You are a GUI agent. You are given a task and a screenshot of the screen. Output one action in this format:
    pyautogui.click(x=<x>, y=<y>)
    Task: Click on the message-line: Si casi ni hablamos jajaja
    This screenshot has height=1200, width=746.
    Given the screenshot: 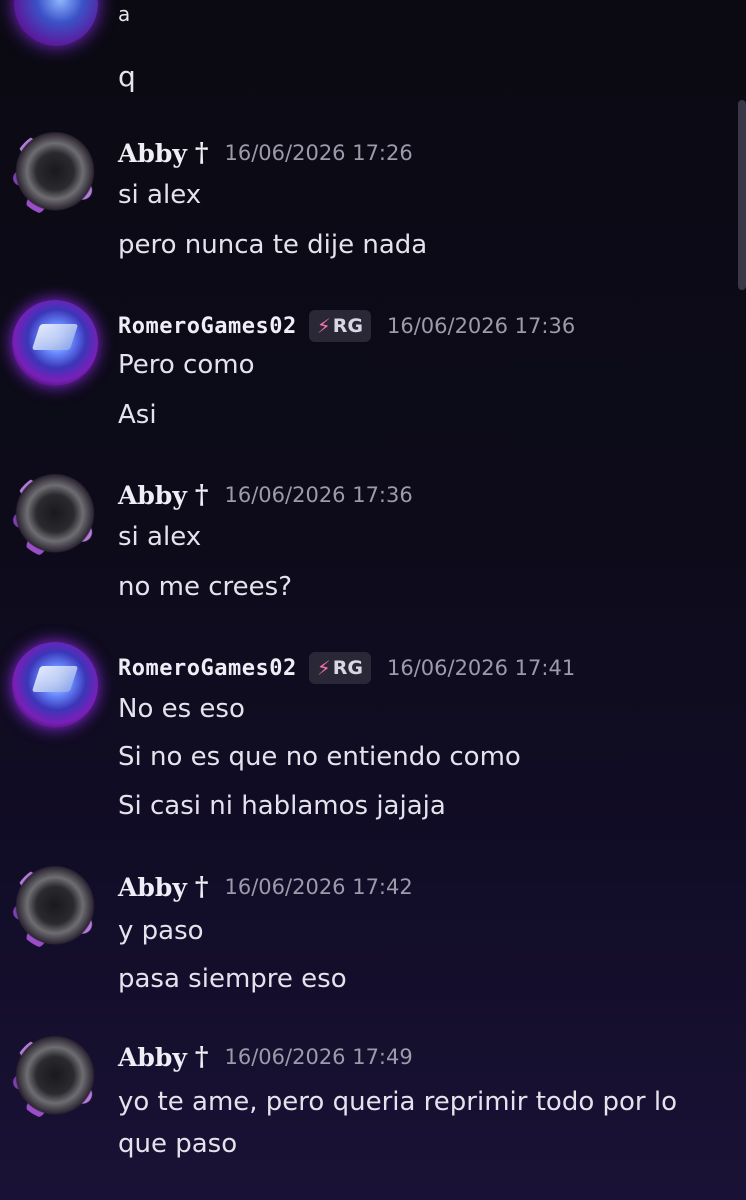 What is the action you would take?
    pyautogui.click(x=282, y=806)
    